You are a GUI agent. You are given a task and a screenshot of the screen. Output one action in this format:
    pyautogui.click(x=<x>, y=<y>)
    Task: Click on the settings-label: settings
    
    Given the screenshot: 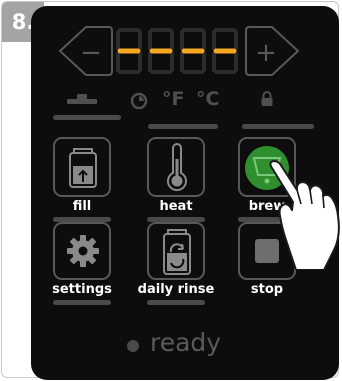 What is the action you would take?
    pyautogui.click(x=82, y=289)
    